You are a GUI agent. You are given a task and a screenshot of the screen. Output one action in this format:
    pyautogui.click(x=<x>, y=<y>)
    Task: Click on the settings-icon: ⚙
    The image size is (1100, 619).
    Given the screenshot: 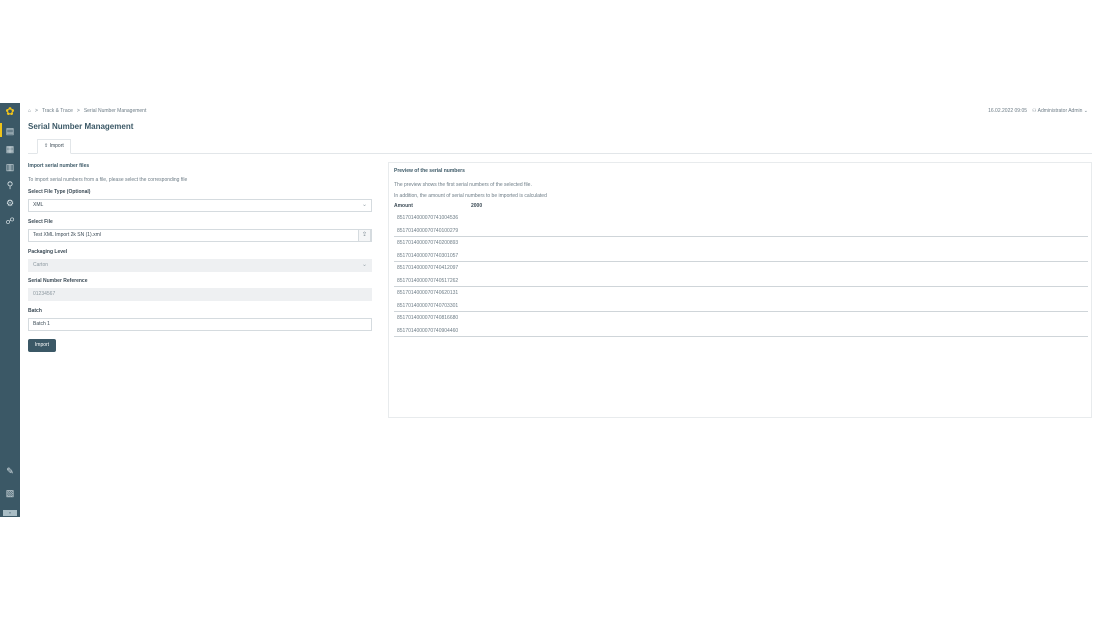 What is the action you would take?
    pyautogui.click(x=10, y=203)
    